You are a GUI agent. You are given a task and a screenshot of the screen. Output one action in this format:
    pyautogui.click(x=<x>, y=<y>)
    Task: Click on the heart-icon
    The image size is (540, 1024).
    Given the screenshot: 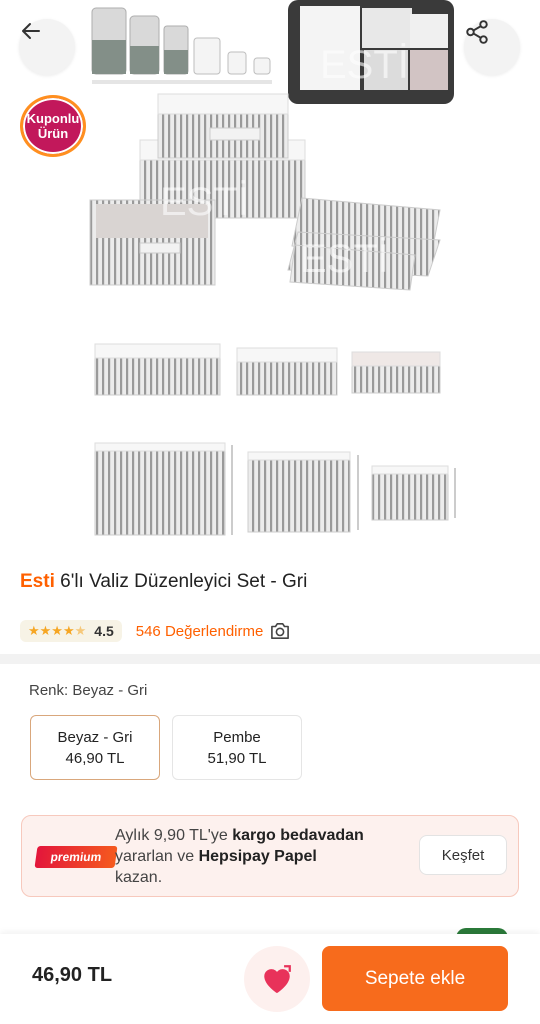 What is the action you would take?
    pyautogui.click(x=277, y=979)
    